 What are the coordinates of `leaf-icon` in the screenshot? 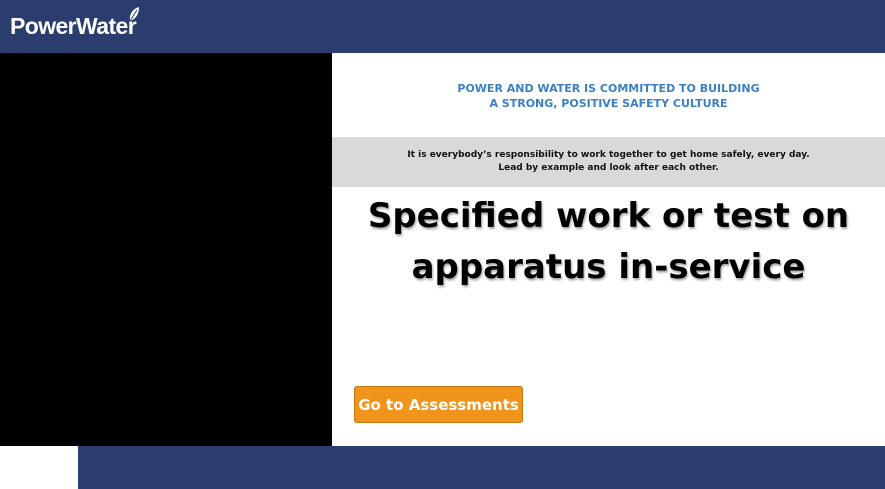 It's located at (134, 14).